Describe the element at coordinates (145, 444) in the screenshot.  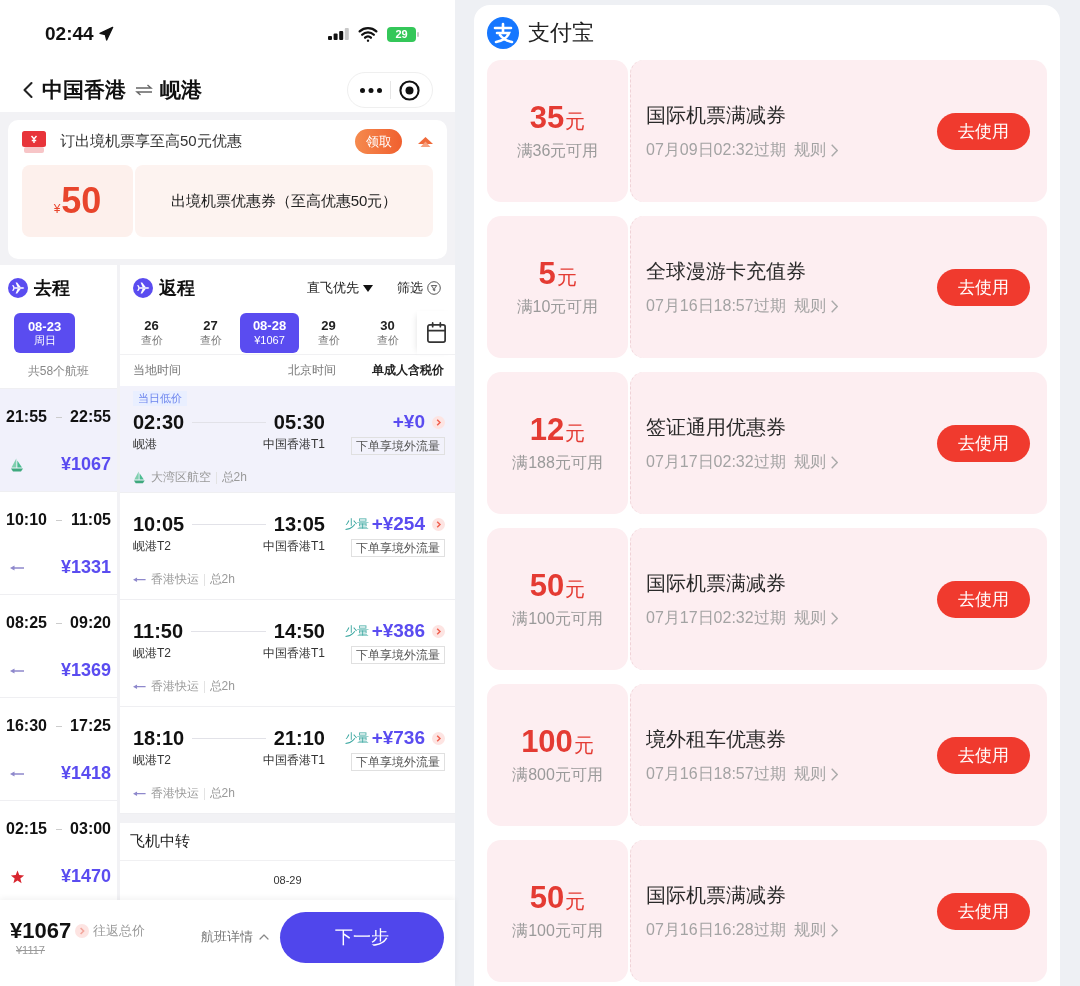
I see `departure-airport: 岘港` at that location.